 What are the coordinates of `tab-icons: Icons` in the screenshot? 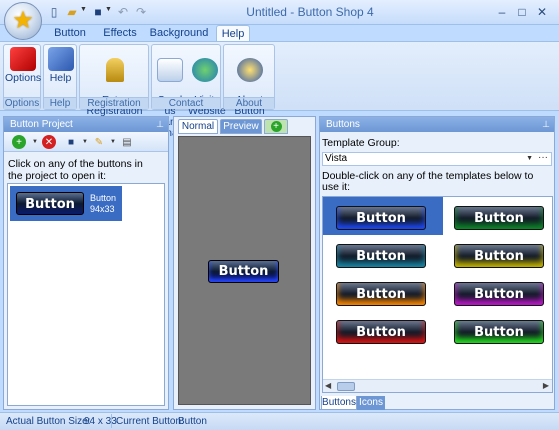 It's located at (371, 403).